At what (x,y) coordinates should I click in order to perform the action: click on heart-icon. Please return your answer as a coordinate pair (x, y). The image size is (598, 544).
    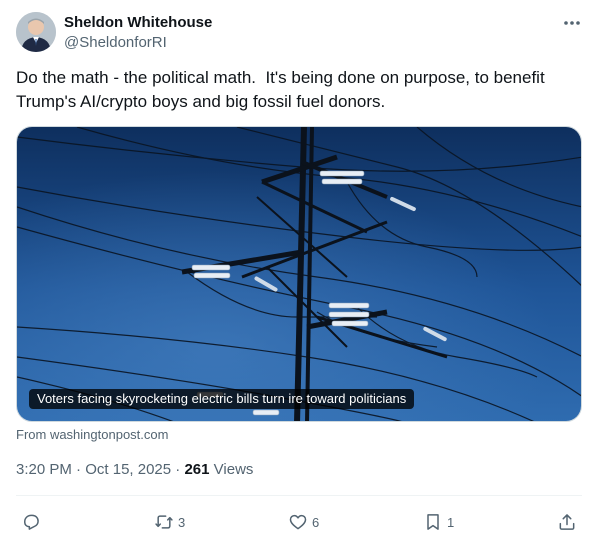
    Looking at the image, I should click on (298, 522).